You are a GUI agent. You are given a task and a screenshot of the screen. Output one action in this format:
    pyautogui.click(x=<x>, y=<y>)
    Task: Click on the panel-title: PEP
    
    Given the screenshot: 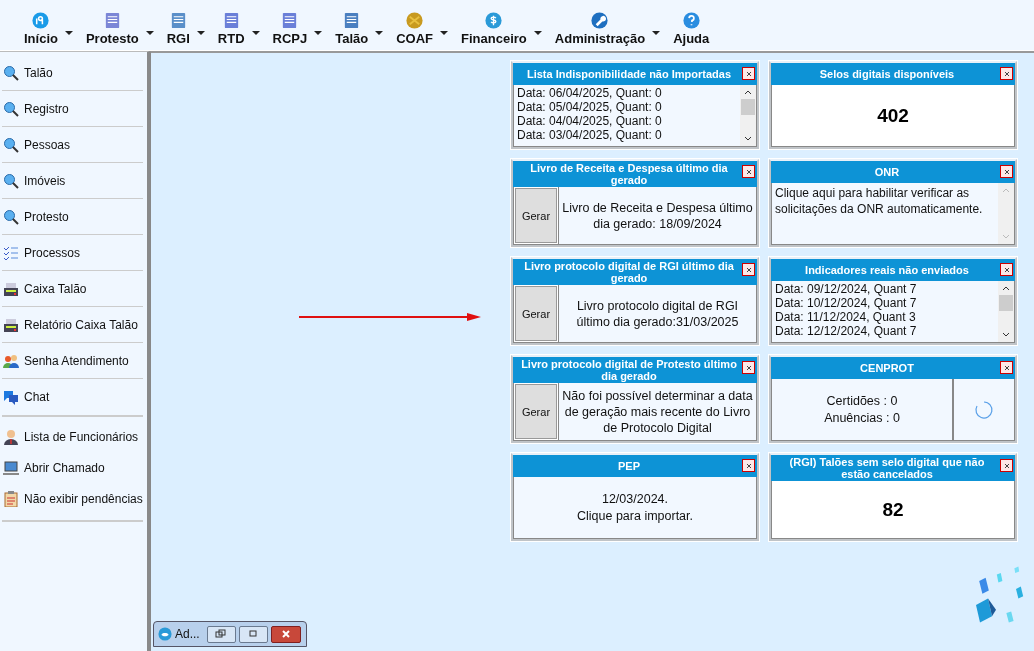 What is the action you would take?
    pyautogui.click(x=629, y=466)
    